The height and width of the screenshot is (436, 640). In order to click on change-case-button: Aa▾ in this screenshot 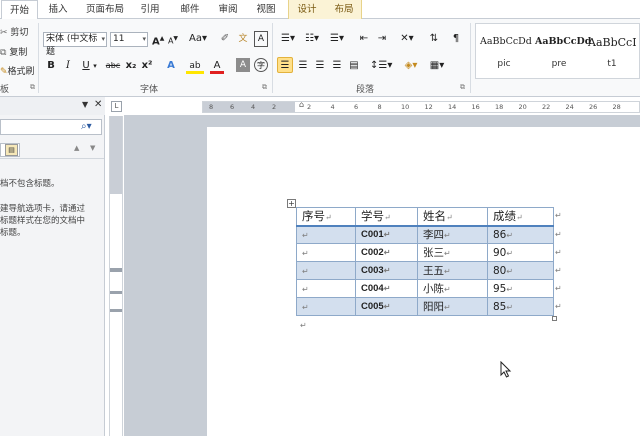, I will do `click(198, 39)`.